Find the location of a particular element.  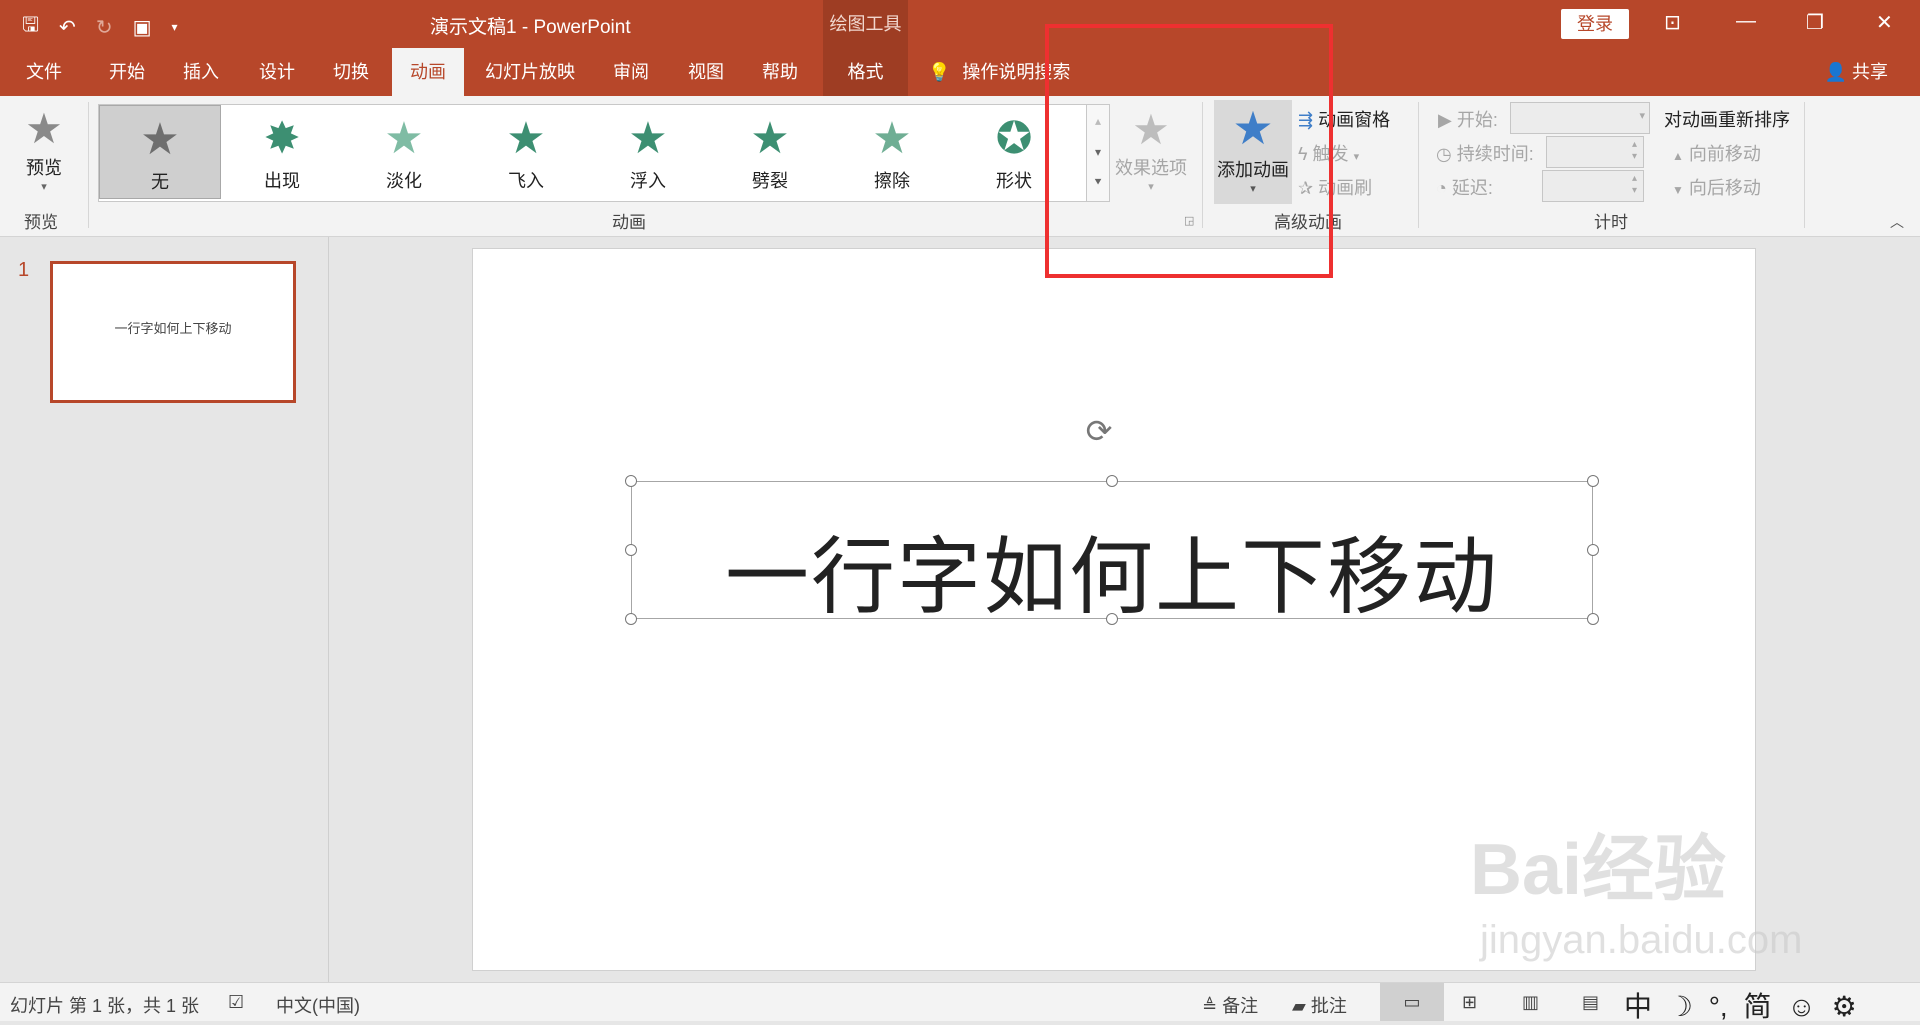

spinner-icon: ▴ ▾ is located at coordinates (1634, 150).